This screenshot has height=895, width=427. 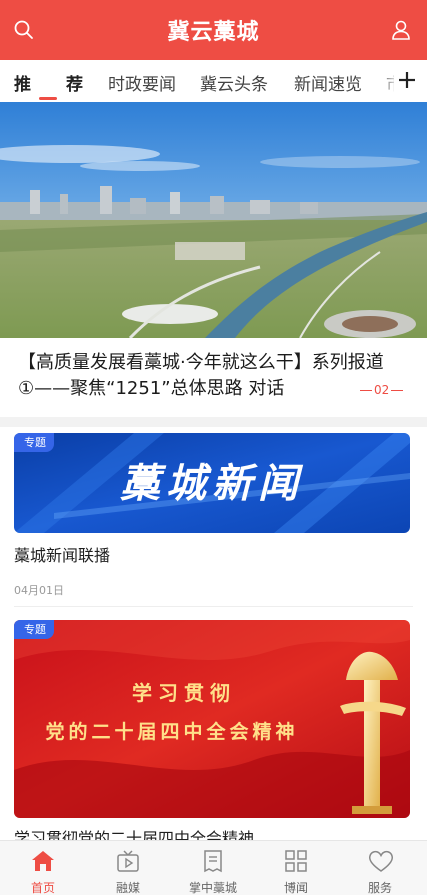 What do you see at coordinates (295, 888) in the screenshot?
I see `nav-label-bowen: 博闻` at bounding box center [295, 888].